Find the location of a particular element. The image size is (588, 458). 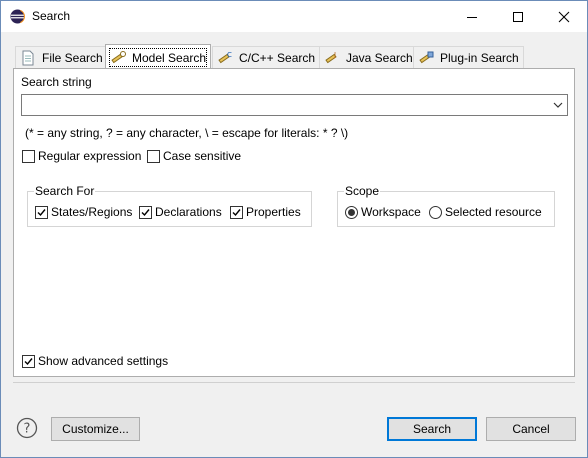

model-search-icon is located at coordinates (118, 56).